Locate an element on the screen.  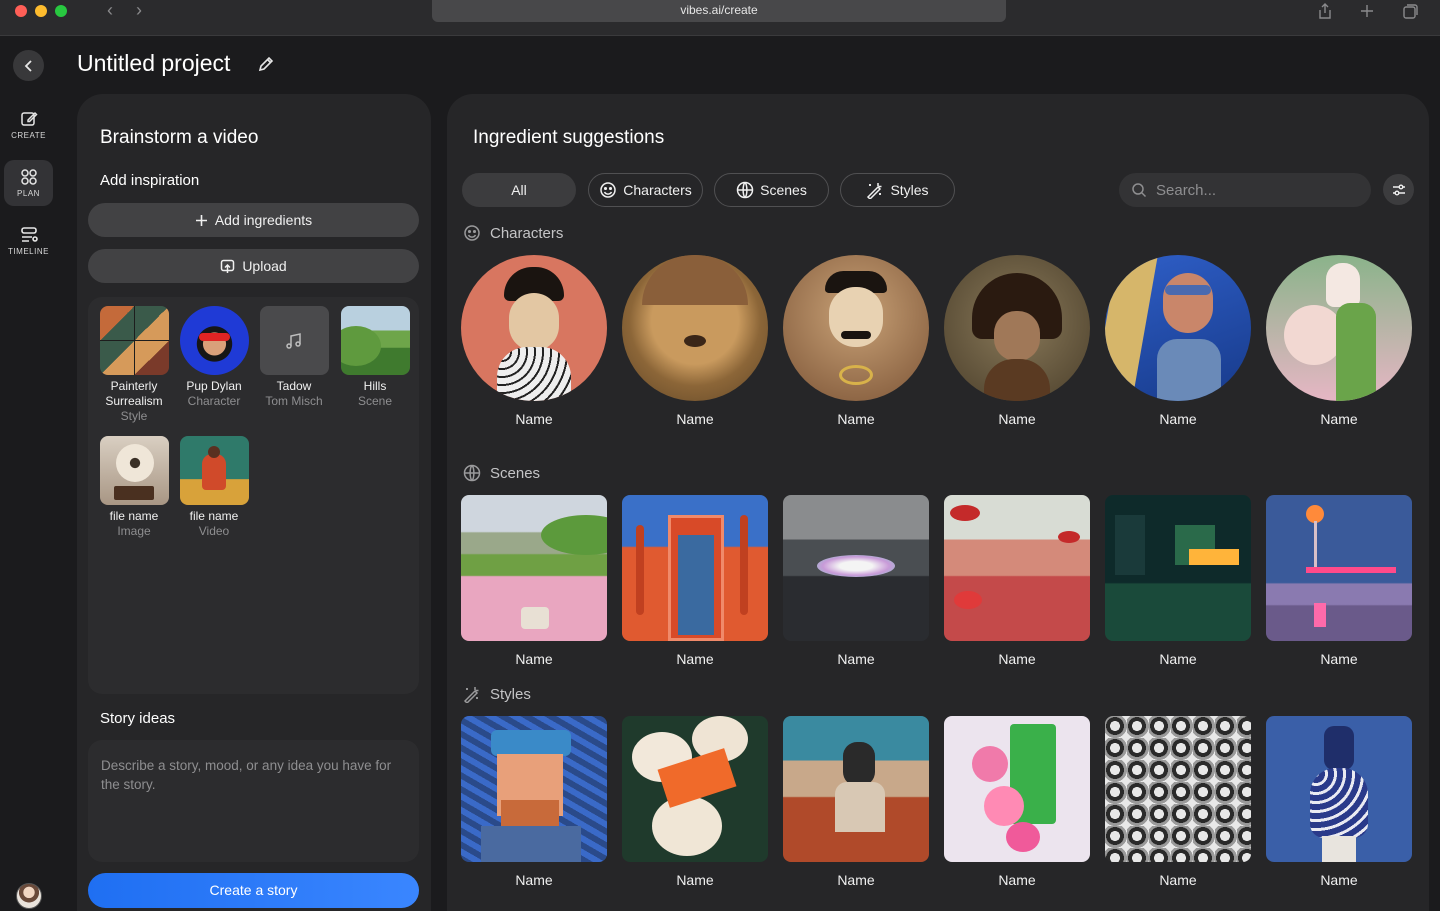
new-tab-icon is located at coordinates (1368, 11).